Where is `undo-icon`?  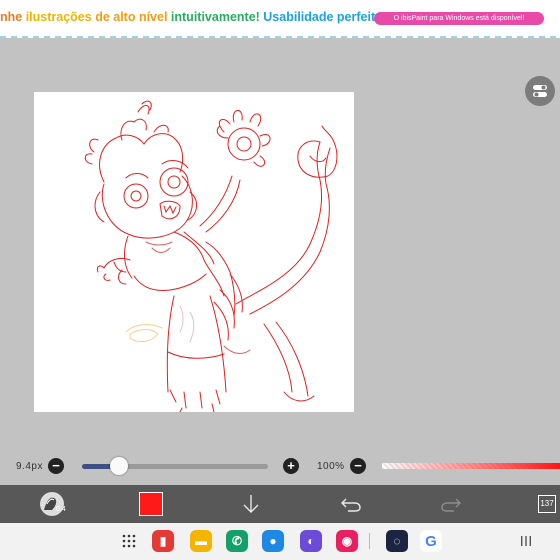
undo-icon is located at coordinates (351, 505).